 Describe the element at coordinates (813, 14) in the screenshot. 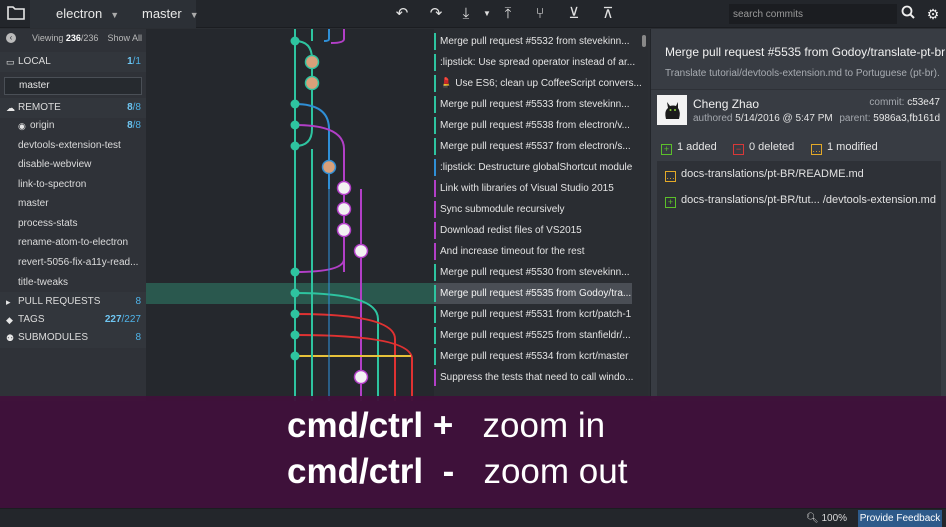

I see `search-commits-input` at that location.